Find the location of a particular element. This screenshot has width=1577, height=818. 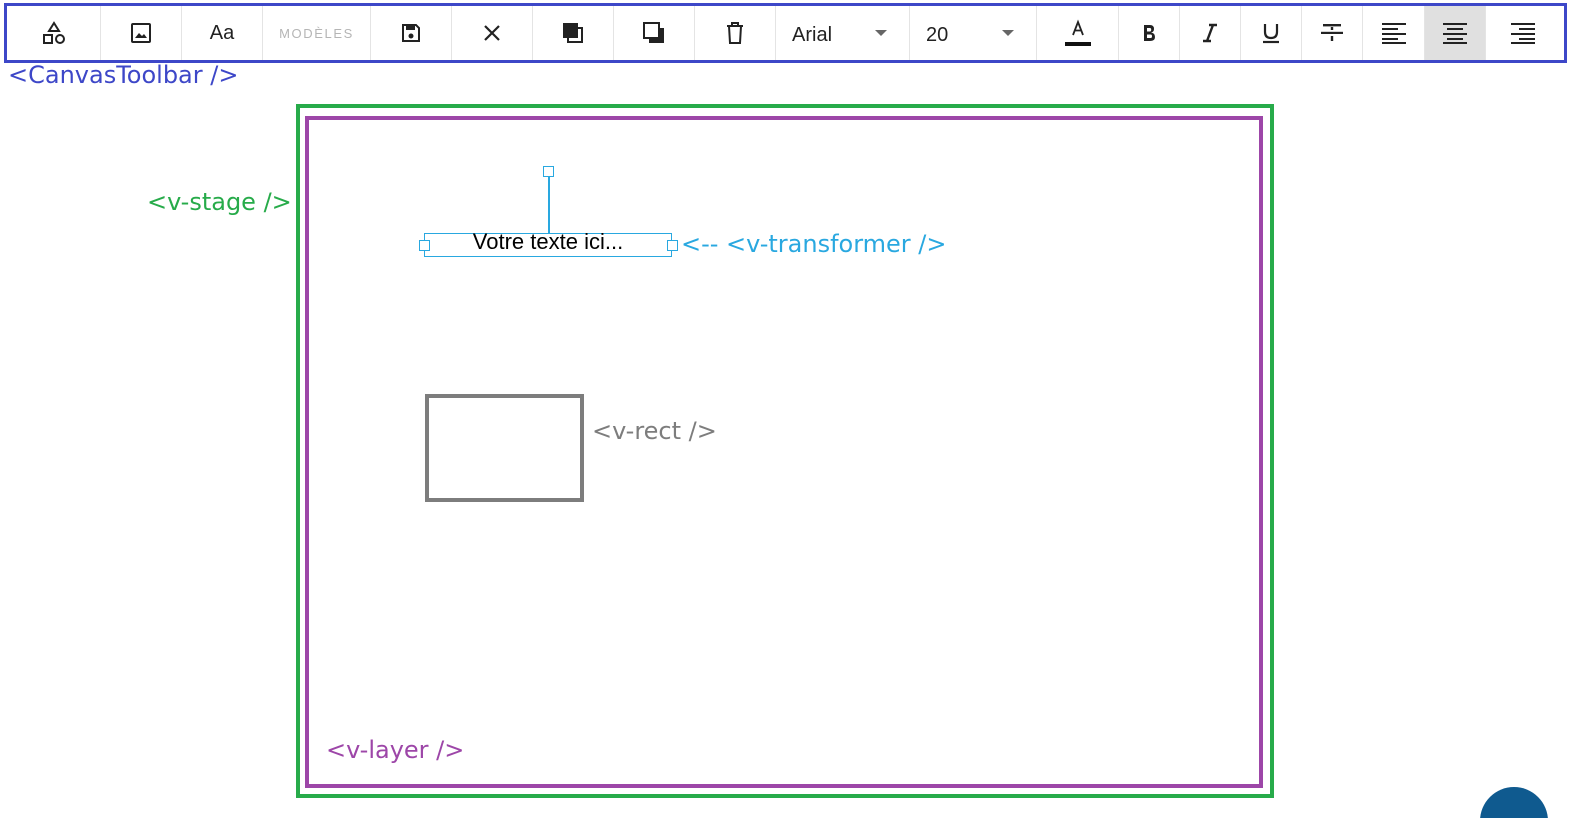

close-icon is located at coordinates (492, 33).